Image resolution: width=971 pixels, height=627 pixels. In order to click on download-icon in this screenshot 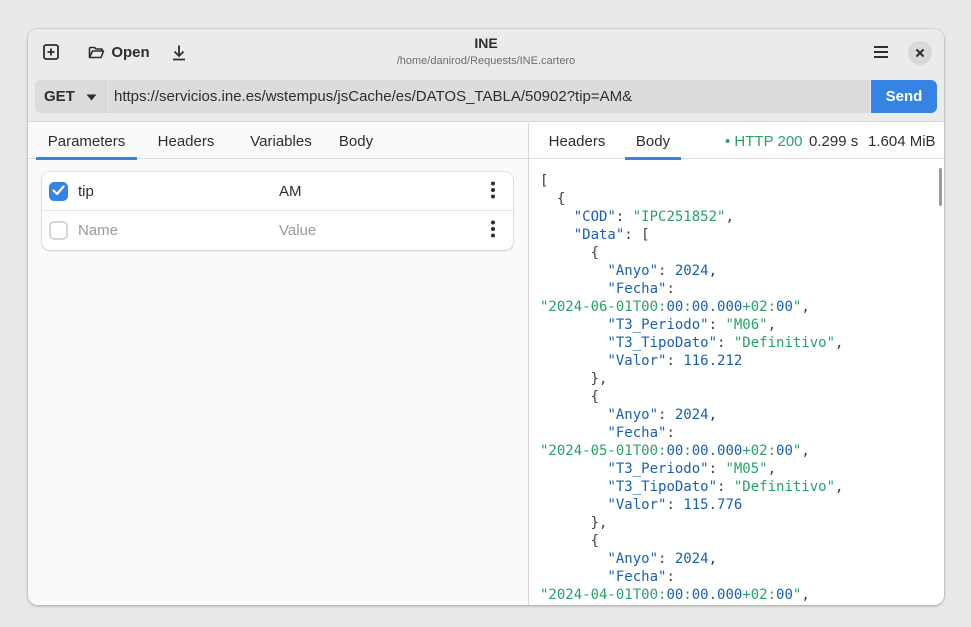, I will do `click(179, 52)`.